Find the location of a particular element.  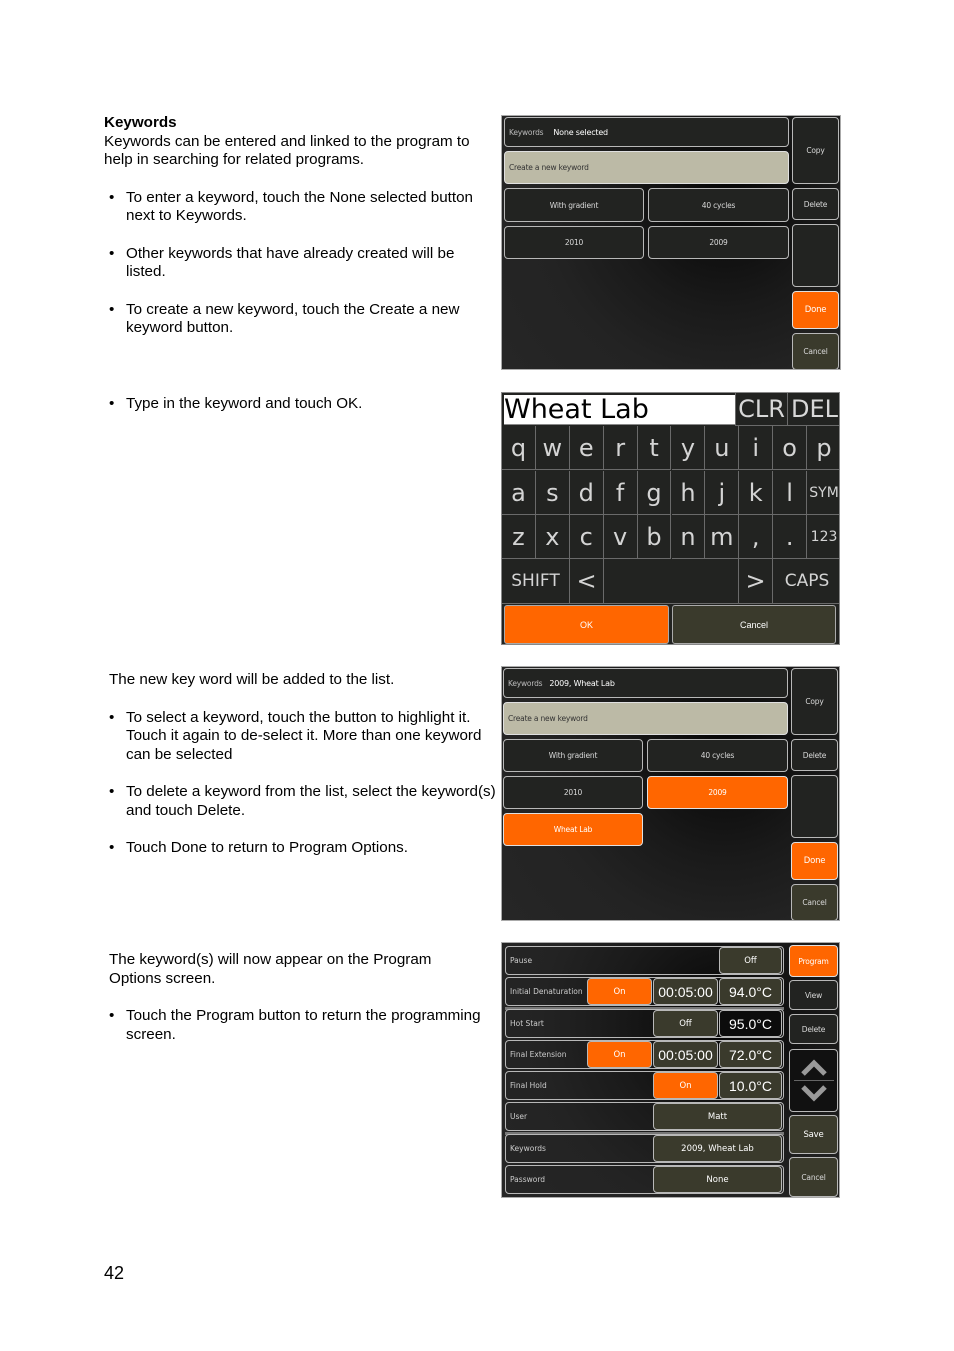

cursor-left-key: < is located at coordinates (587, 581).